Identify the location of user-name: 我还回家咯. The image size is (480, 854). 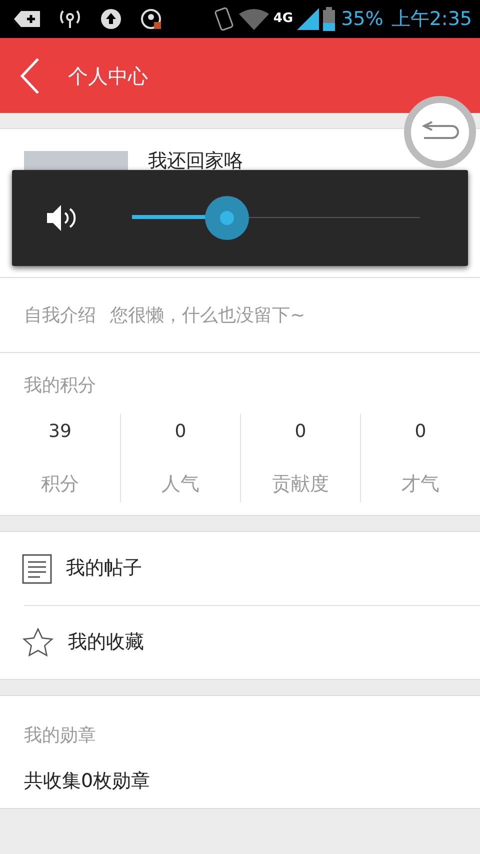
(195, 161).